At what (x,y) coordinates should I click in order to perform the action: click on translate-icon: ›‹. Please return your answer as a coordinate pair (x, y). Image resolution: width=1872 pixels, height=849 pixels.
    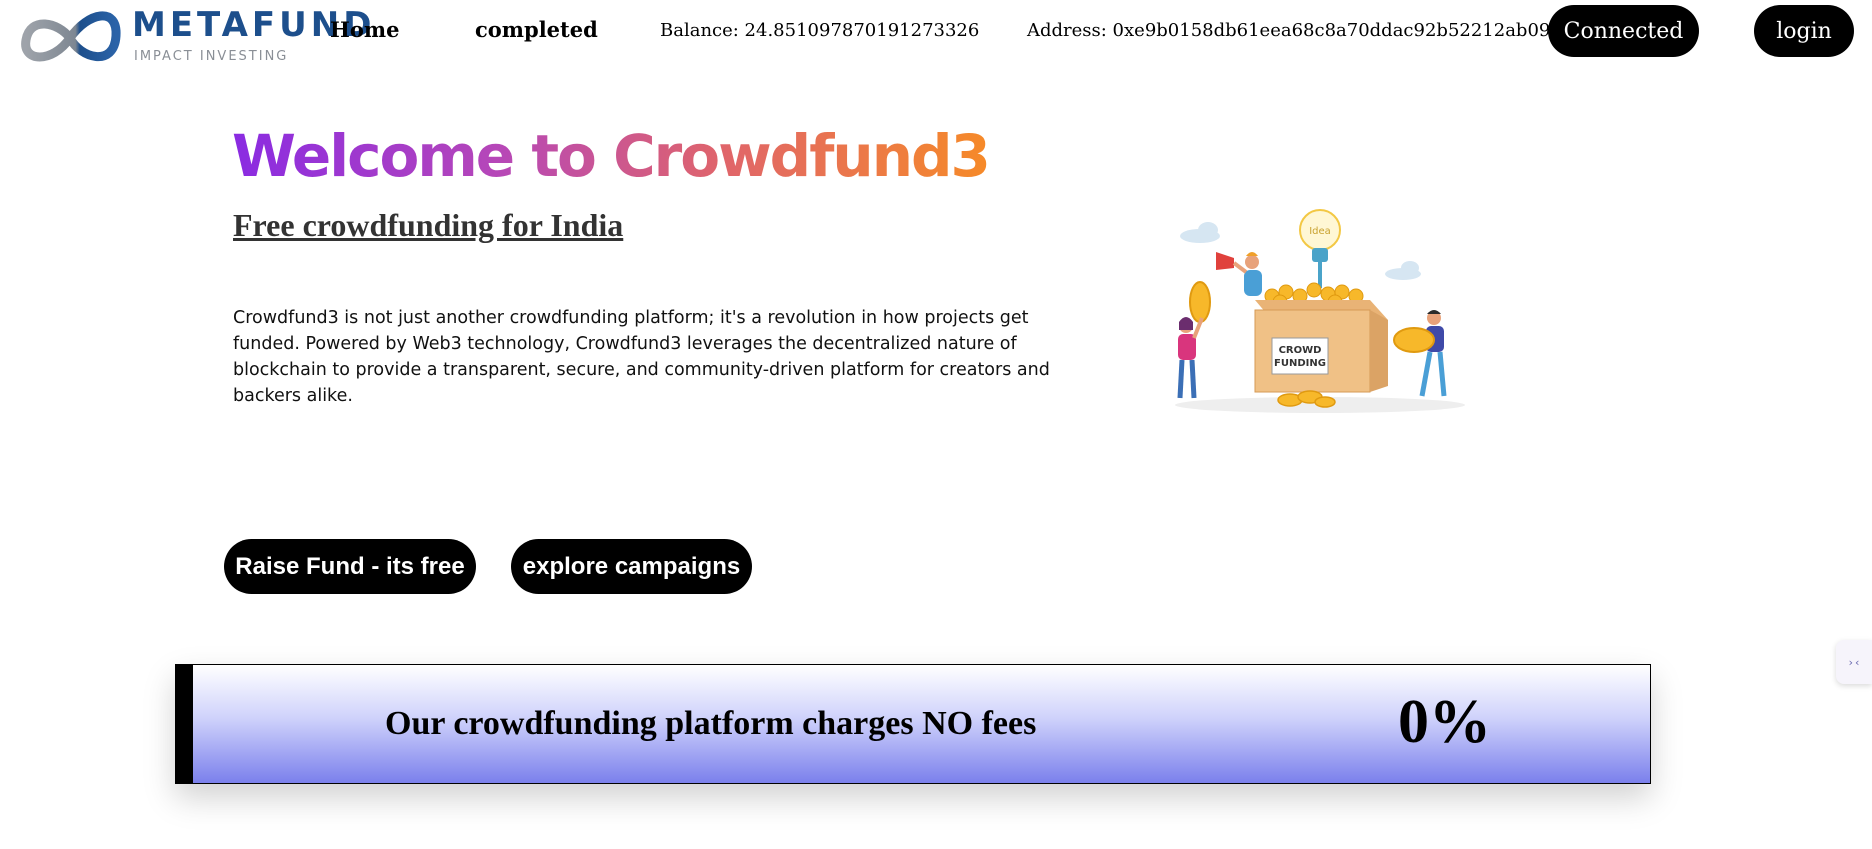
    Looking at the image, I should click on (1853, 662).